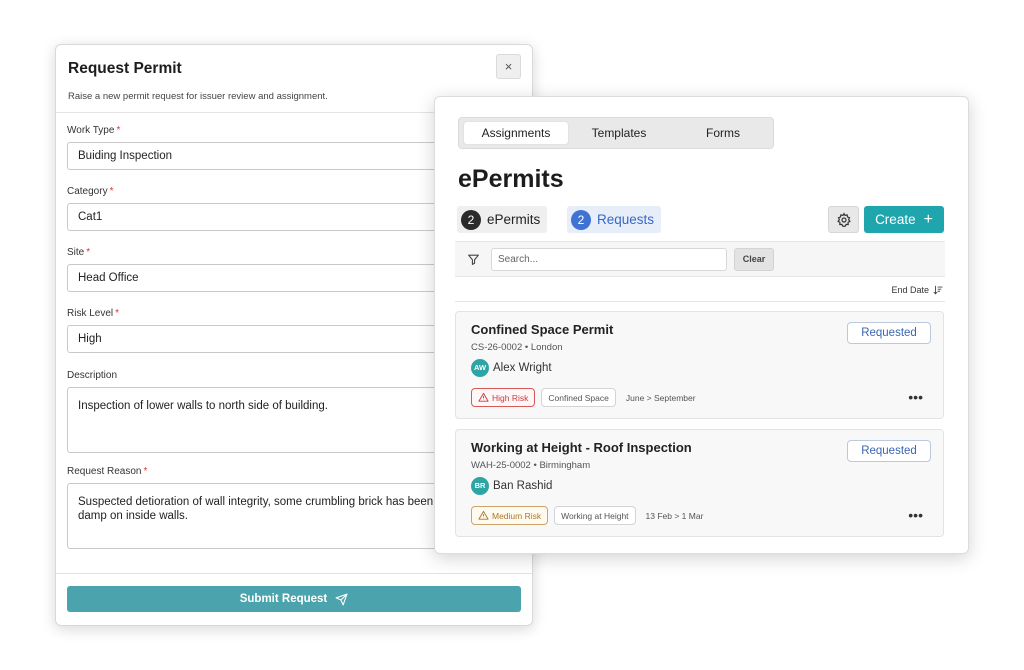  I want to click on risk-label: High Risk, so click(510, 397).